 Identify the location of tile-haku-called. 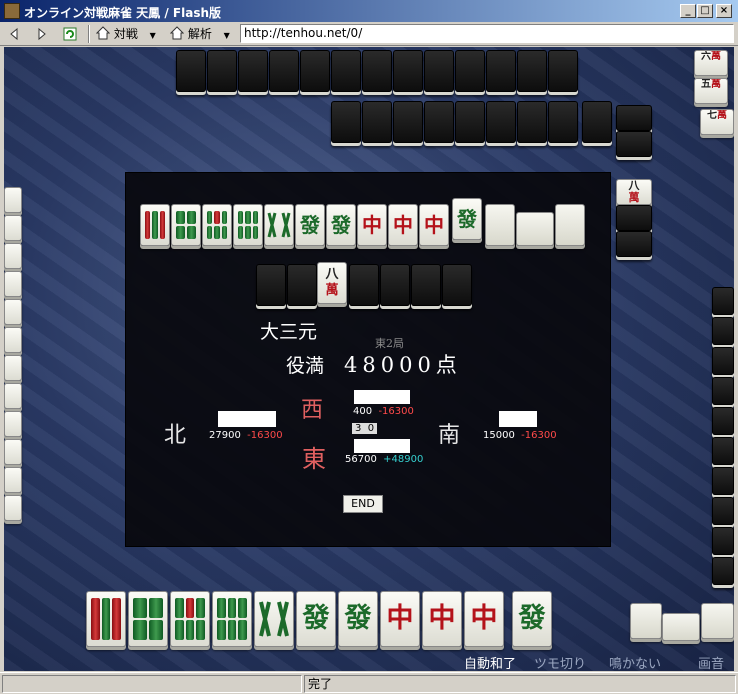
(535, 229).